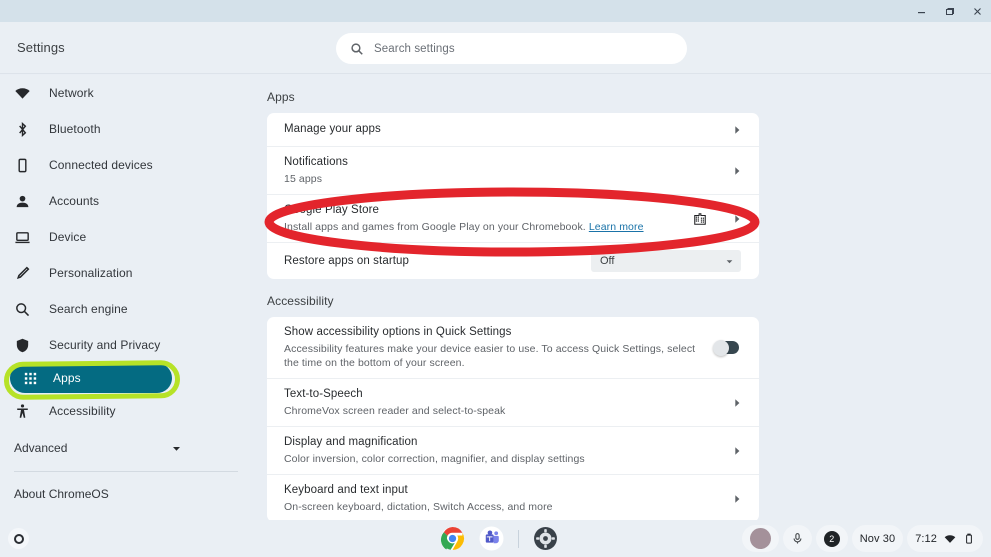  I want to click on notification-count-badge: 2, so click(831, 538).